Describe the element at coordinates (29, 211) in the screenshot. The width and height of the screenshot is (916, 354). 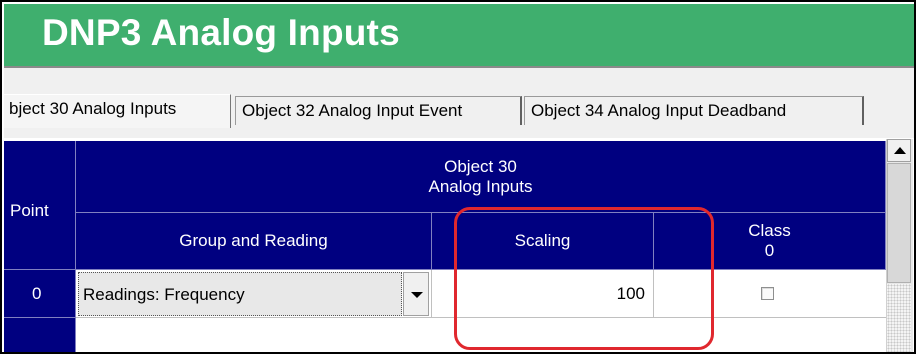
I see `column-header-point-label: Point` at that location.